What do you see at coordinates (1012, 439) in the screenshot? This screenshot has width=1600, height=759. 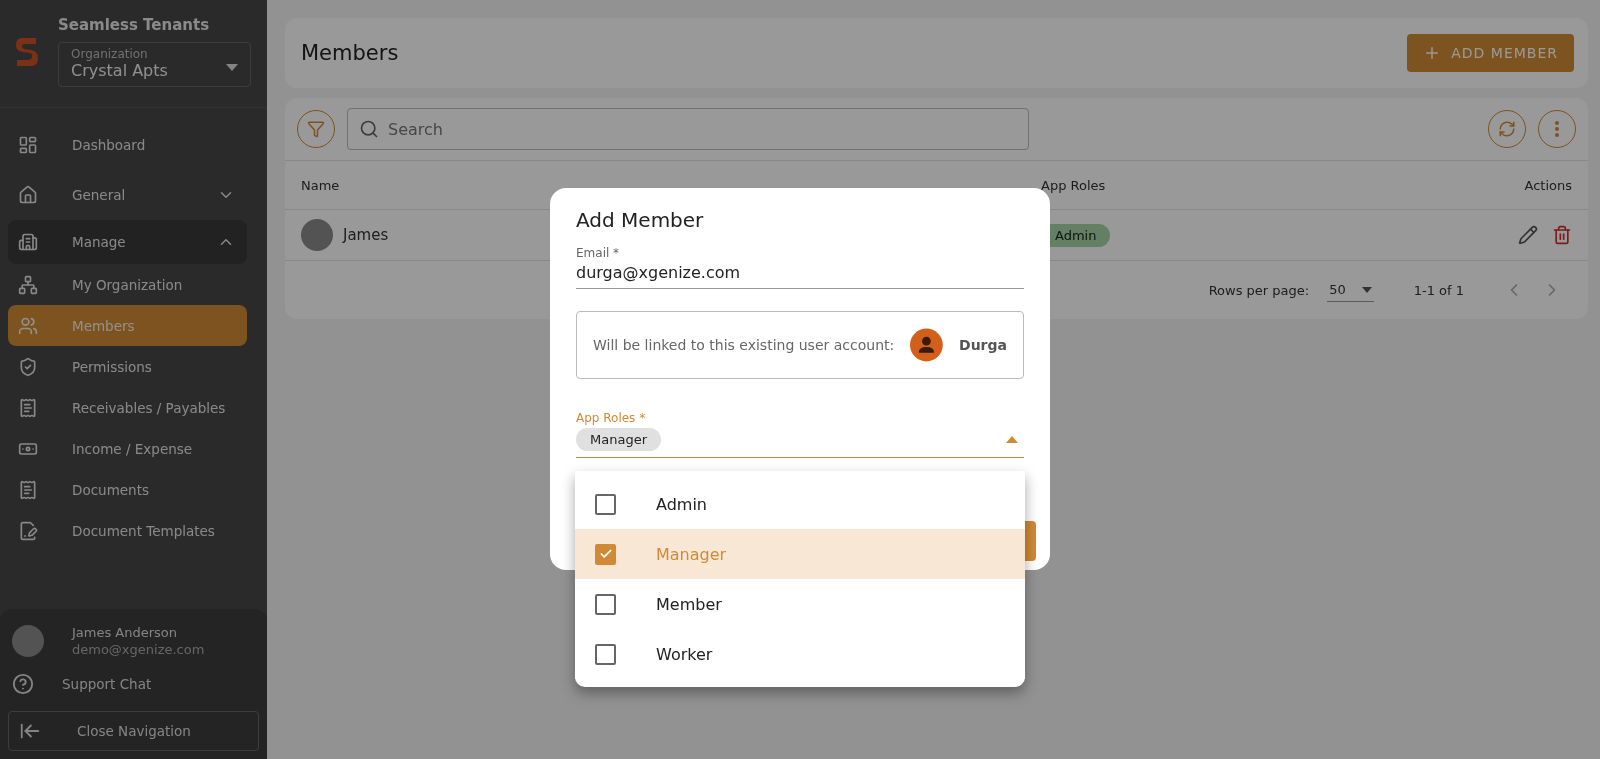 I see `caret-up-icon` at bounding box center [1012, 439].